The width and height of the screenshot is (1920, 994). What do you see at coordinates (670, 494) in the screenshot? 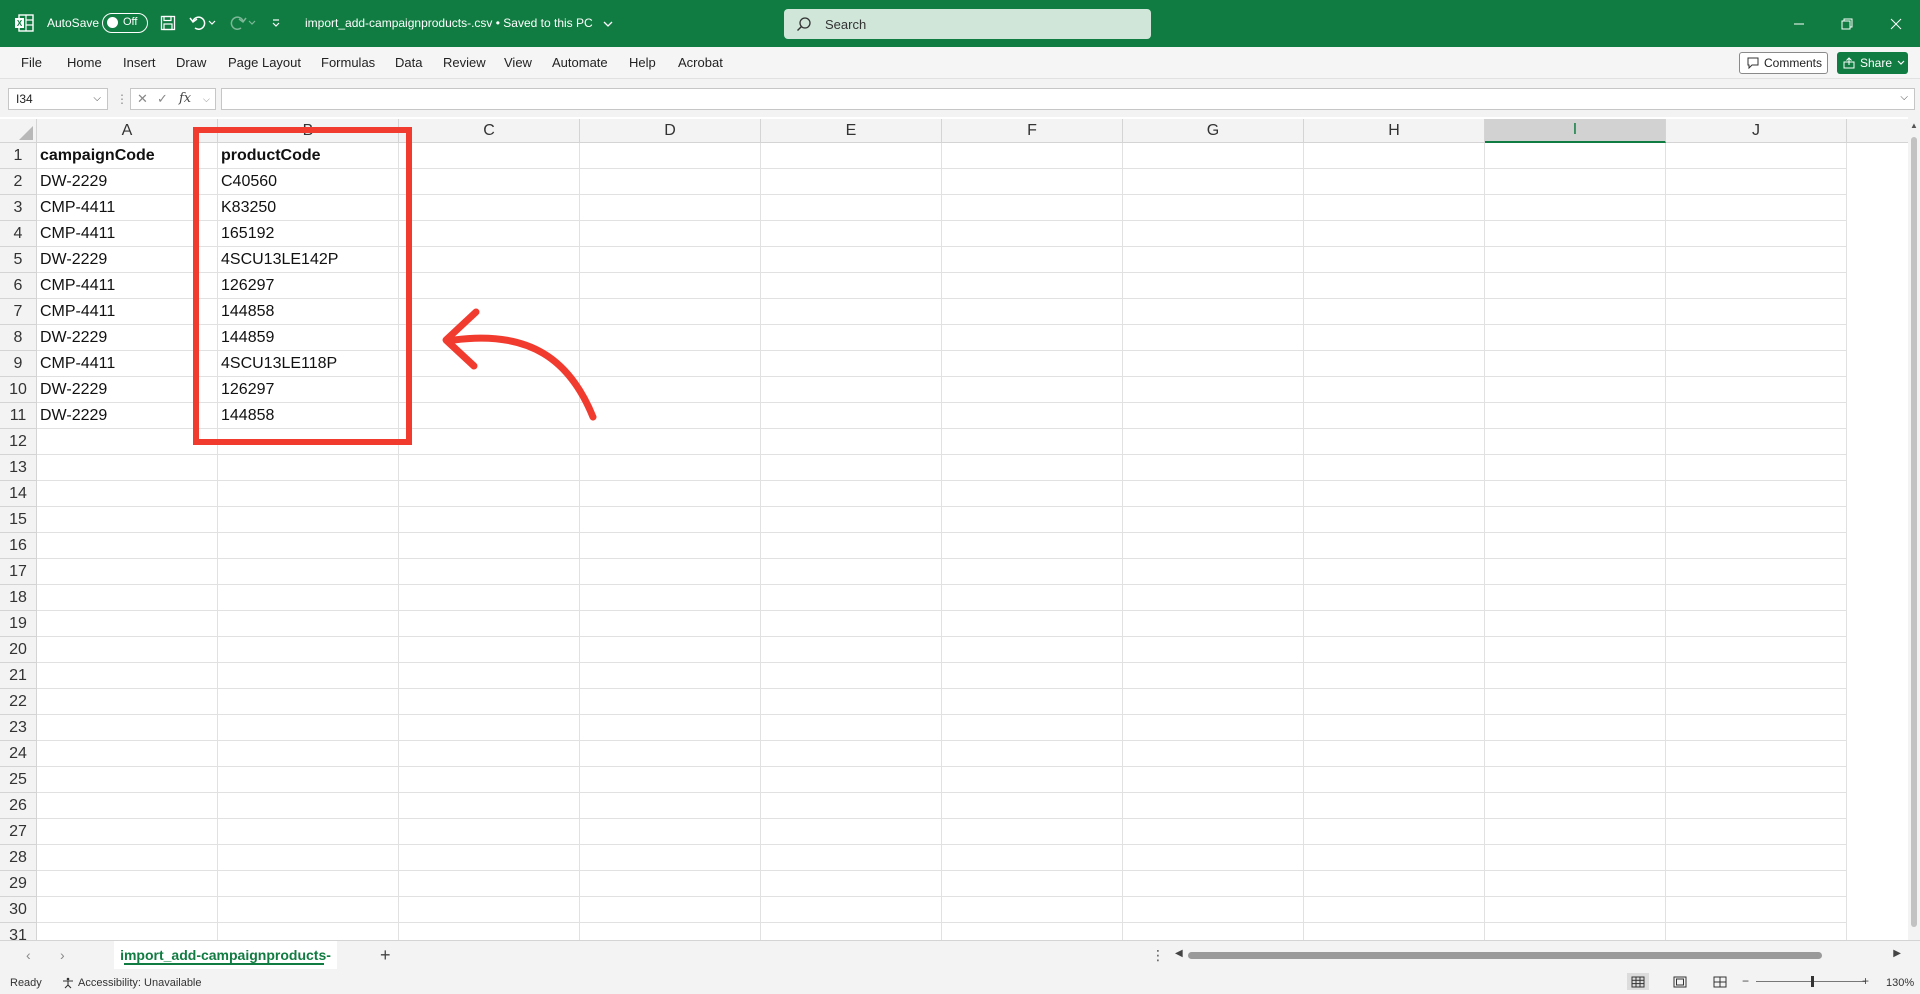
I see `cell-d14` at bounding box center [670, 494].